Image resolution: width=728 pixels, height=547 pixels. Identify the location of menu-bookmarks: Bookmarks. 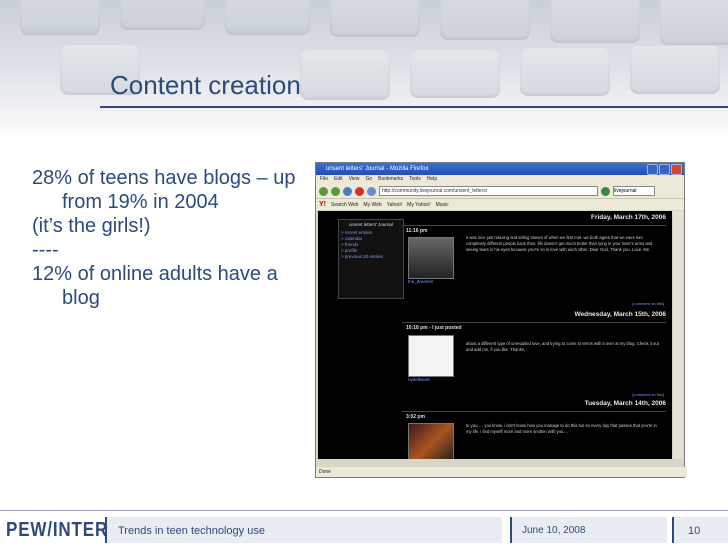
(390, 179).